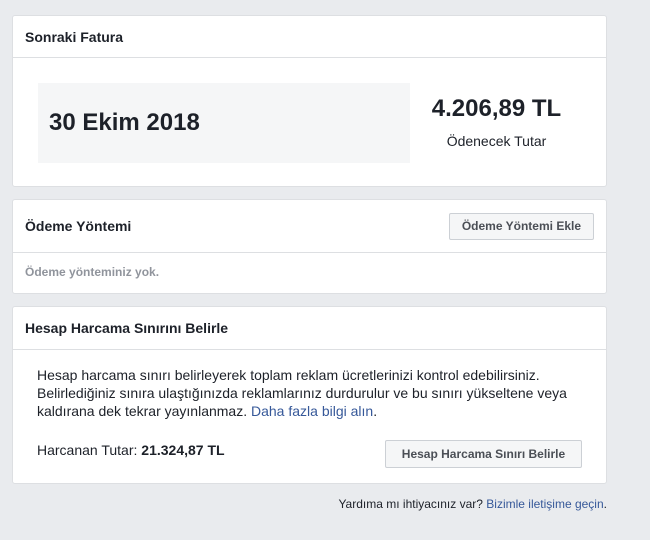 Image resolution: width=650 pixels, height=540 pixels. What do you see at coordinates (410, 504) in the screenshot?
I see `help-question: Yardıma mı ihtiyacınız var?` at bounding box center [410, 504].